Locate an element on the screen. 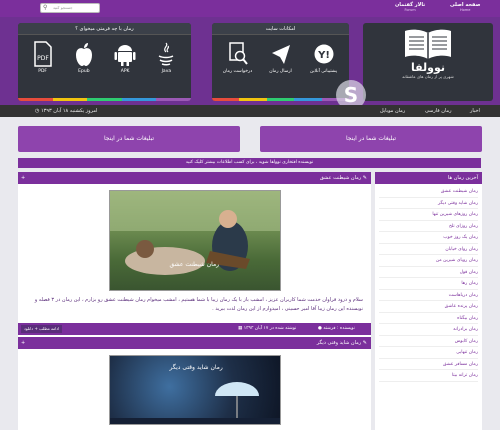  couple-photo is located at coordinates (194, 233).